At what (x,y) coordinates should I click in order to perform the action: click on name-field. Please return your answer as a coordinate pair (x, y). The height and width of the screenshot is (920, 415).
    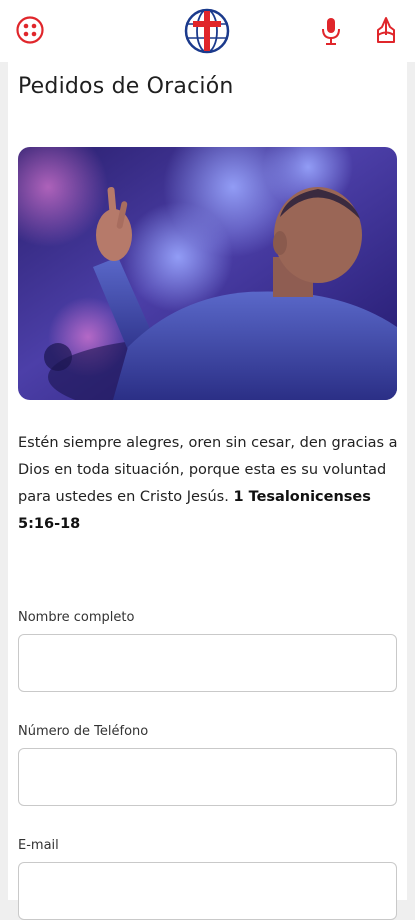
    Looking at the image, I should click on (207, 663).